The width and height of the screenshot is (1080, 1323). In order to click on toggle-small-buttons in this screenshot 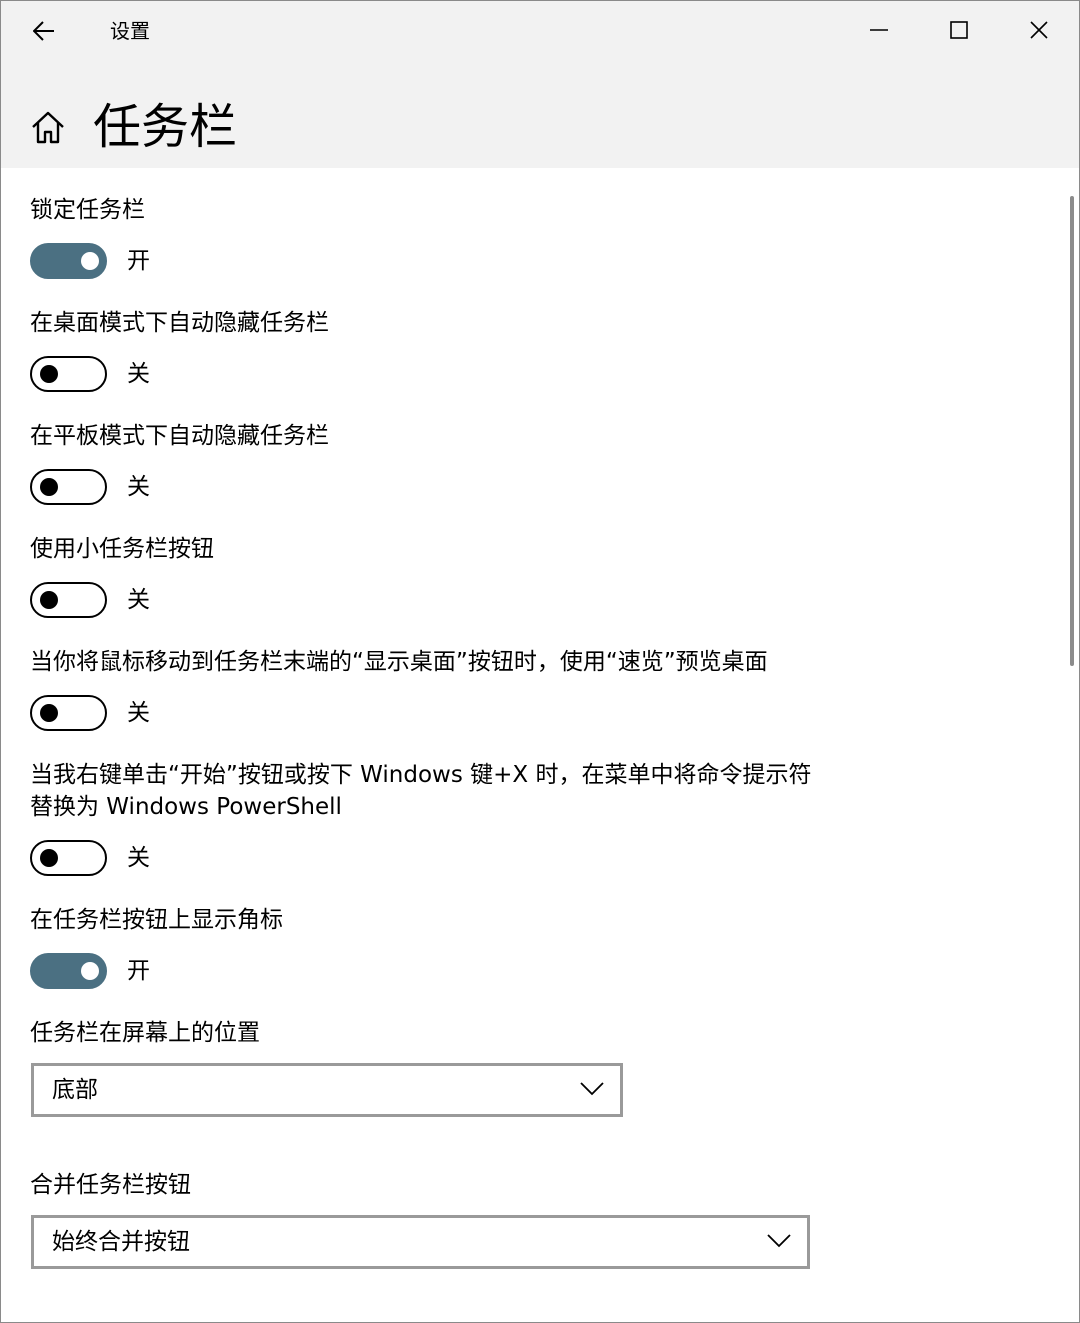, I will do `click(68, 600)`.